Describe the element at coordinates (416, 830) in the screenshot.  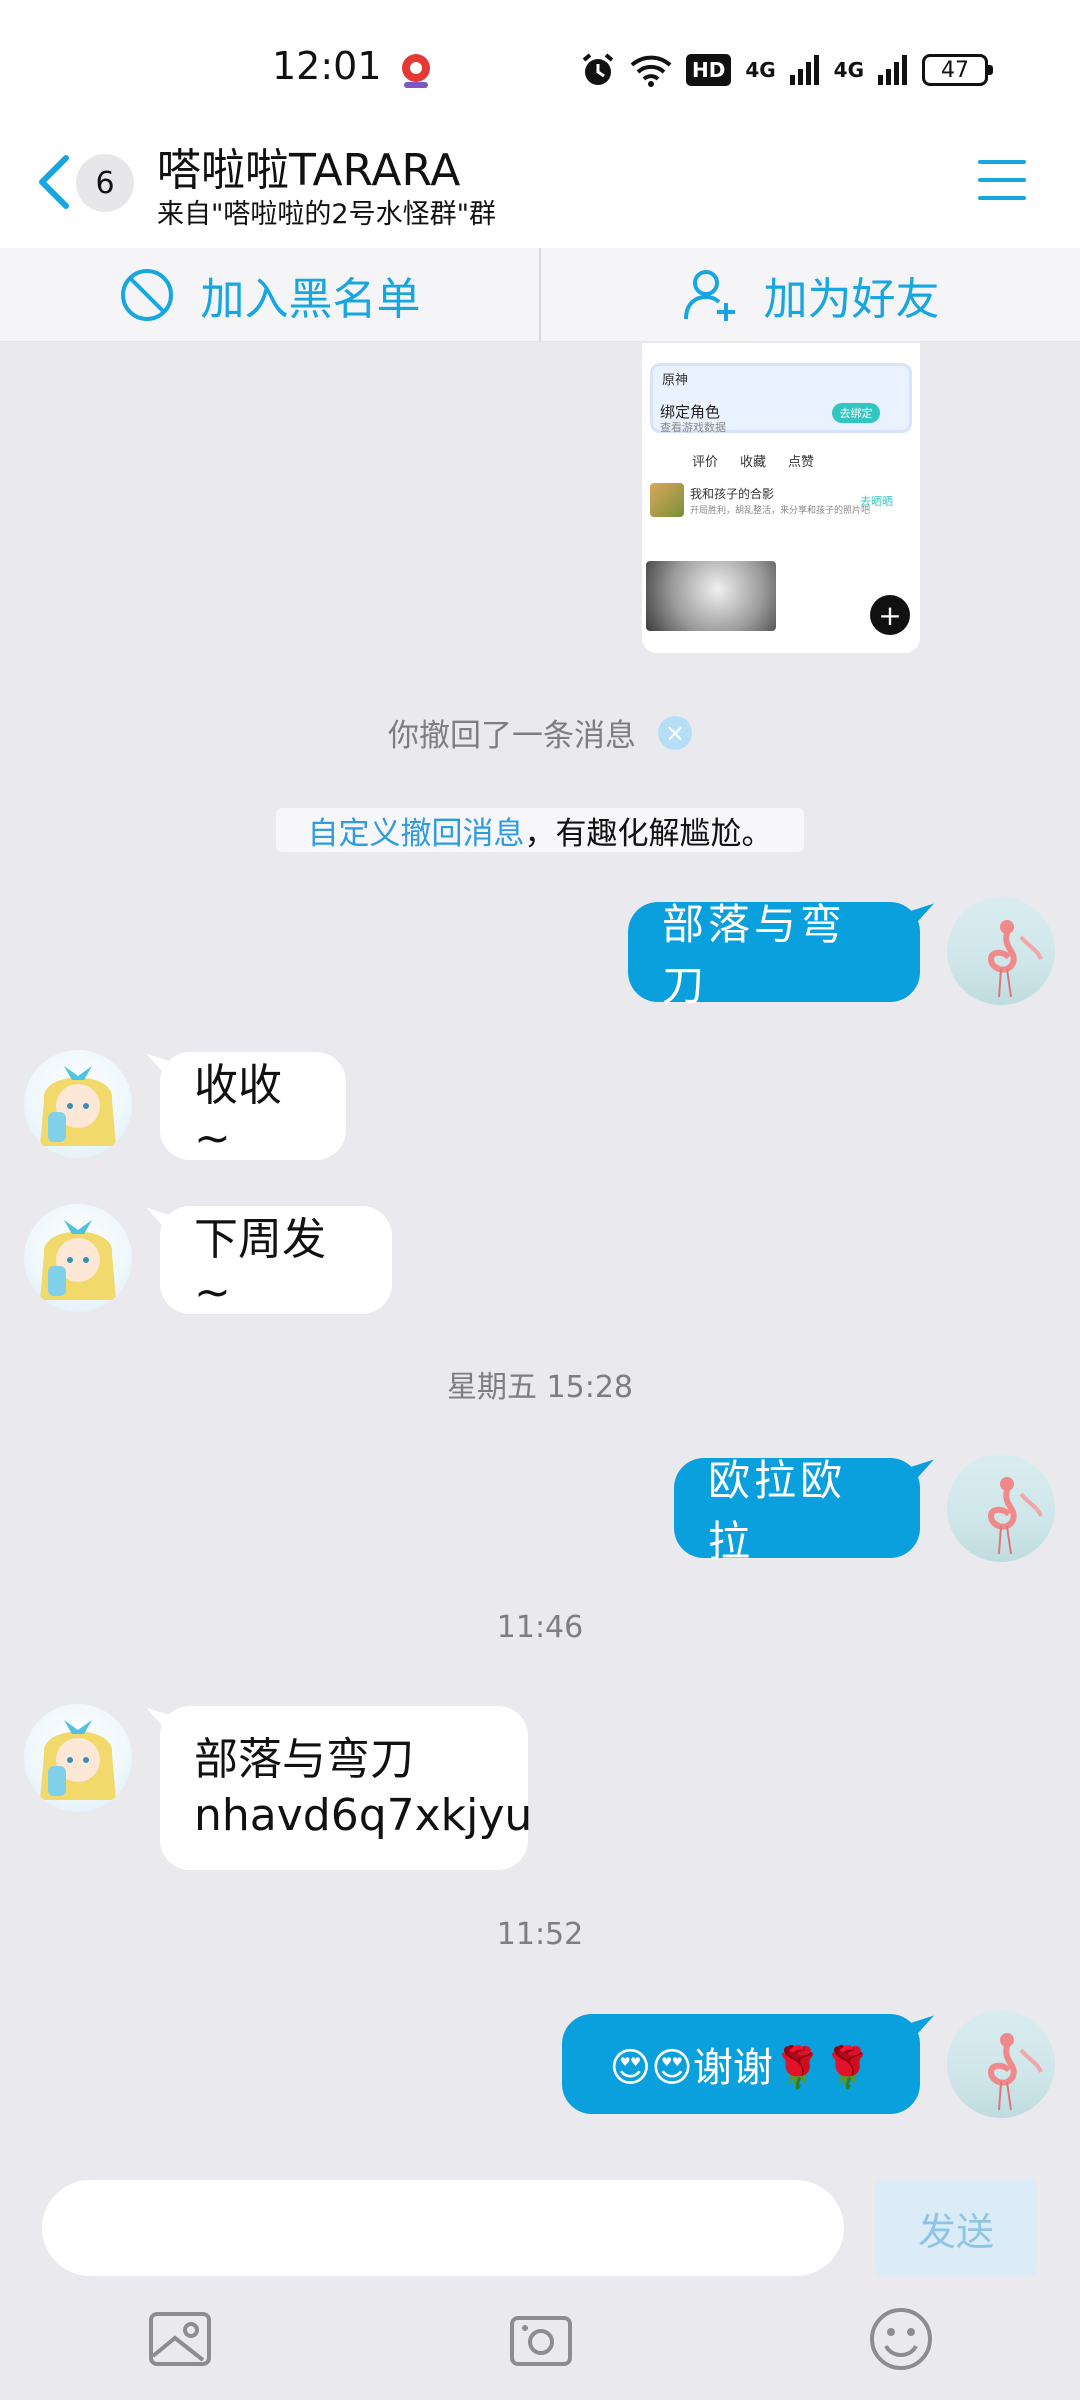
I see `custom-recall-link: 自定义撤回消息` at that location.